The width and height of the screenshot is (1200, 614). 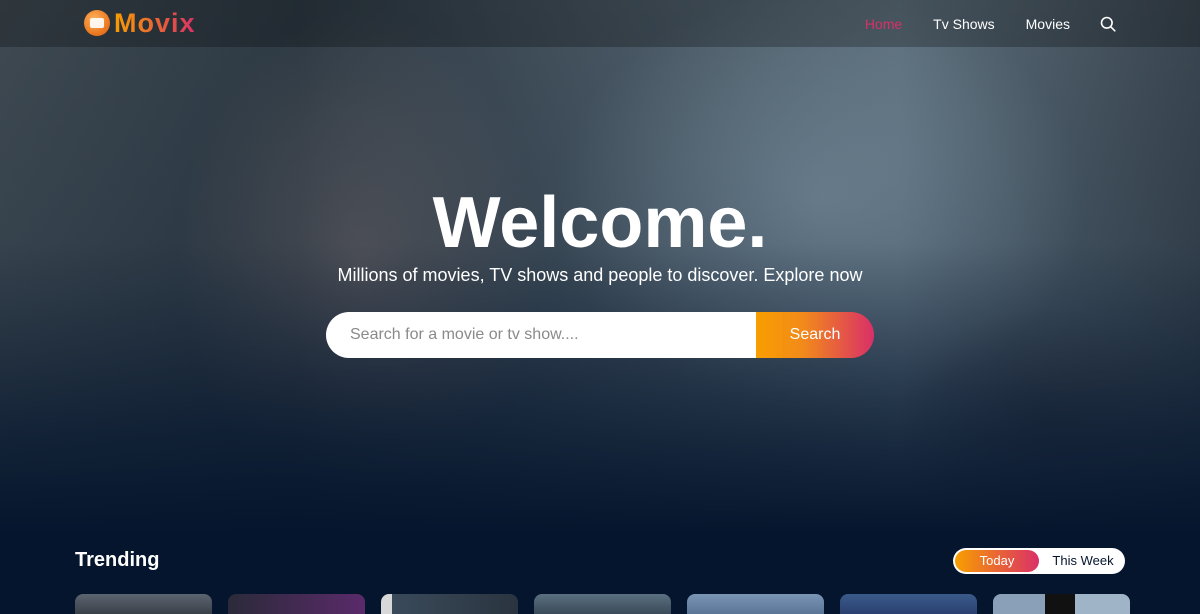 What do you see at coordinates (815, 335) in the screenshot?
I see `search-button: Search` at bounding box center [815, 335].